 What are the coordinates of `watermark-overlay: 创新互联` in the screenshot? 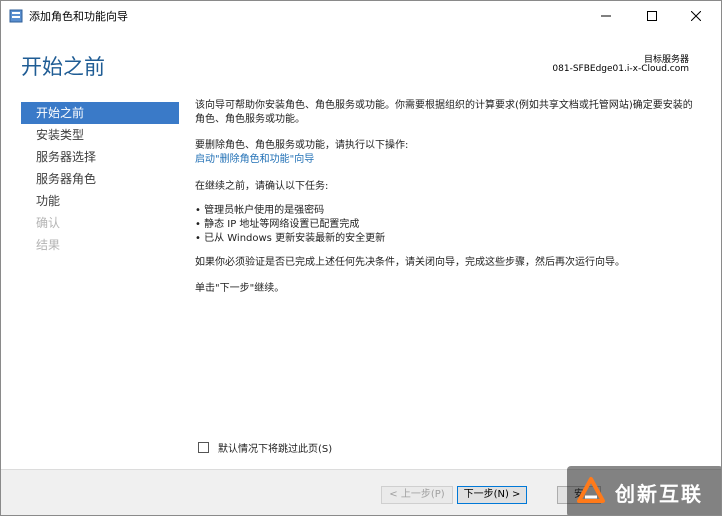 It's located at (644, 490).